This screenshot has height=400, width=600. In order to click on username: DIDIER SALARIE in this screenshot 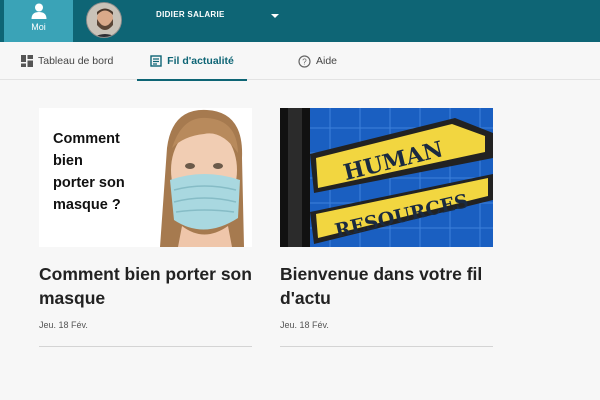, I will do `click(190, 14)`.